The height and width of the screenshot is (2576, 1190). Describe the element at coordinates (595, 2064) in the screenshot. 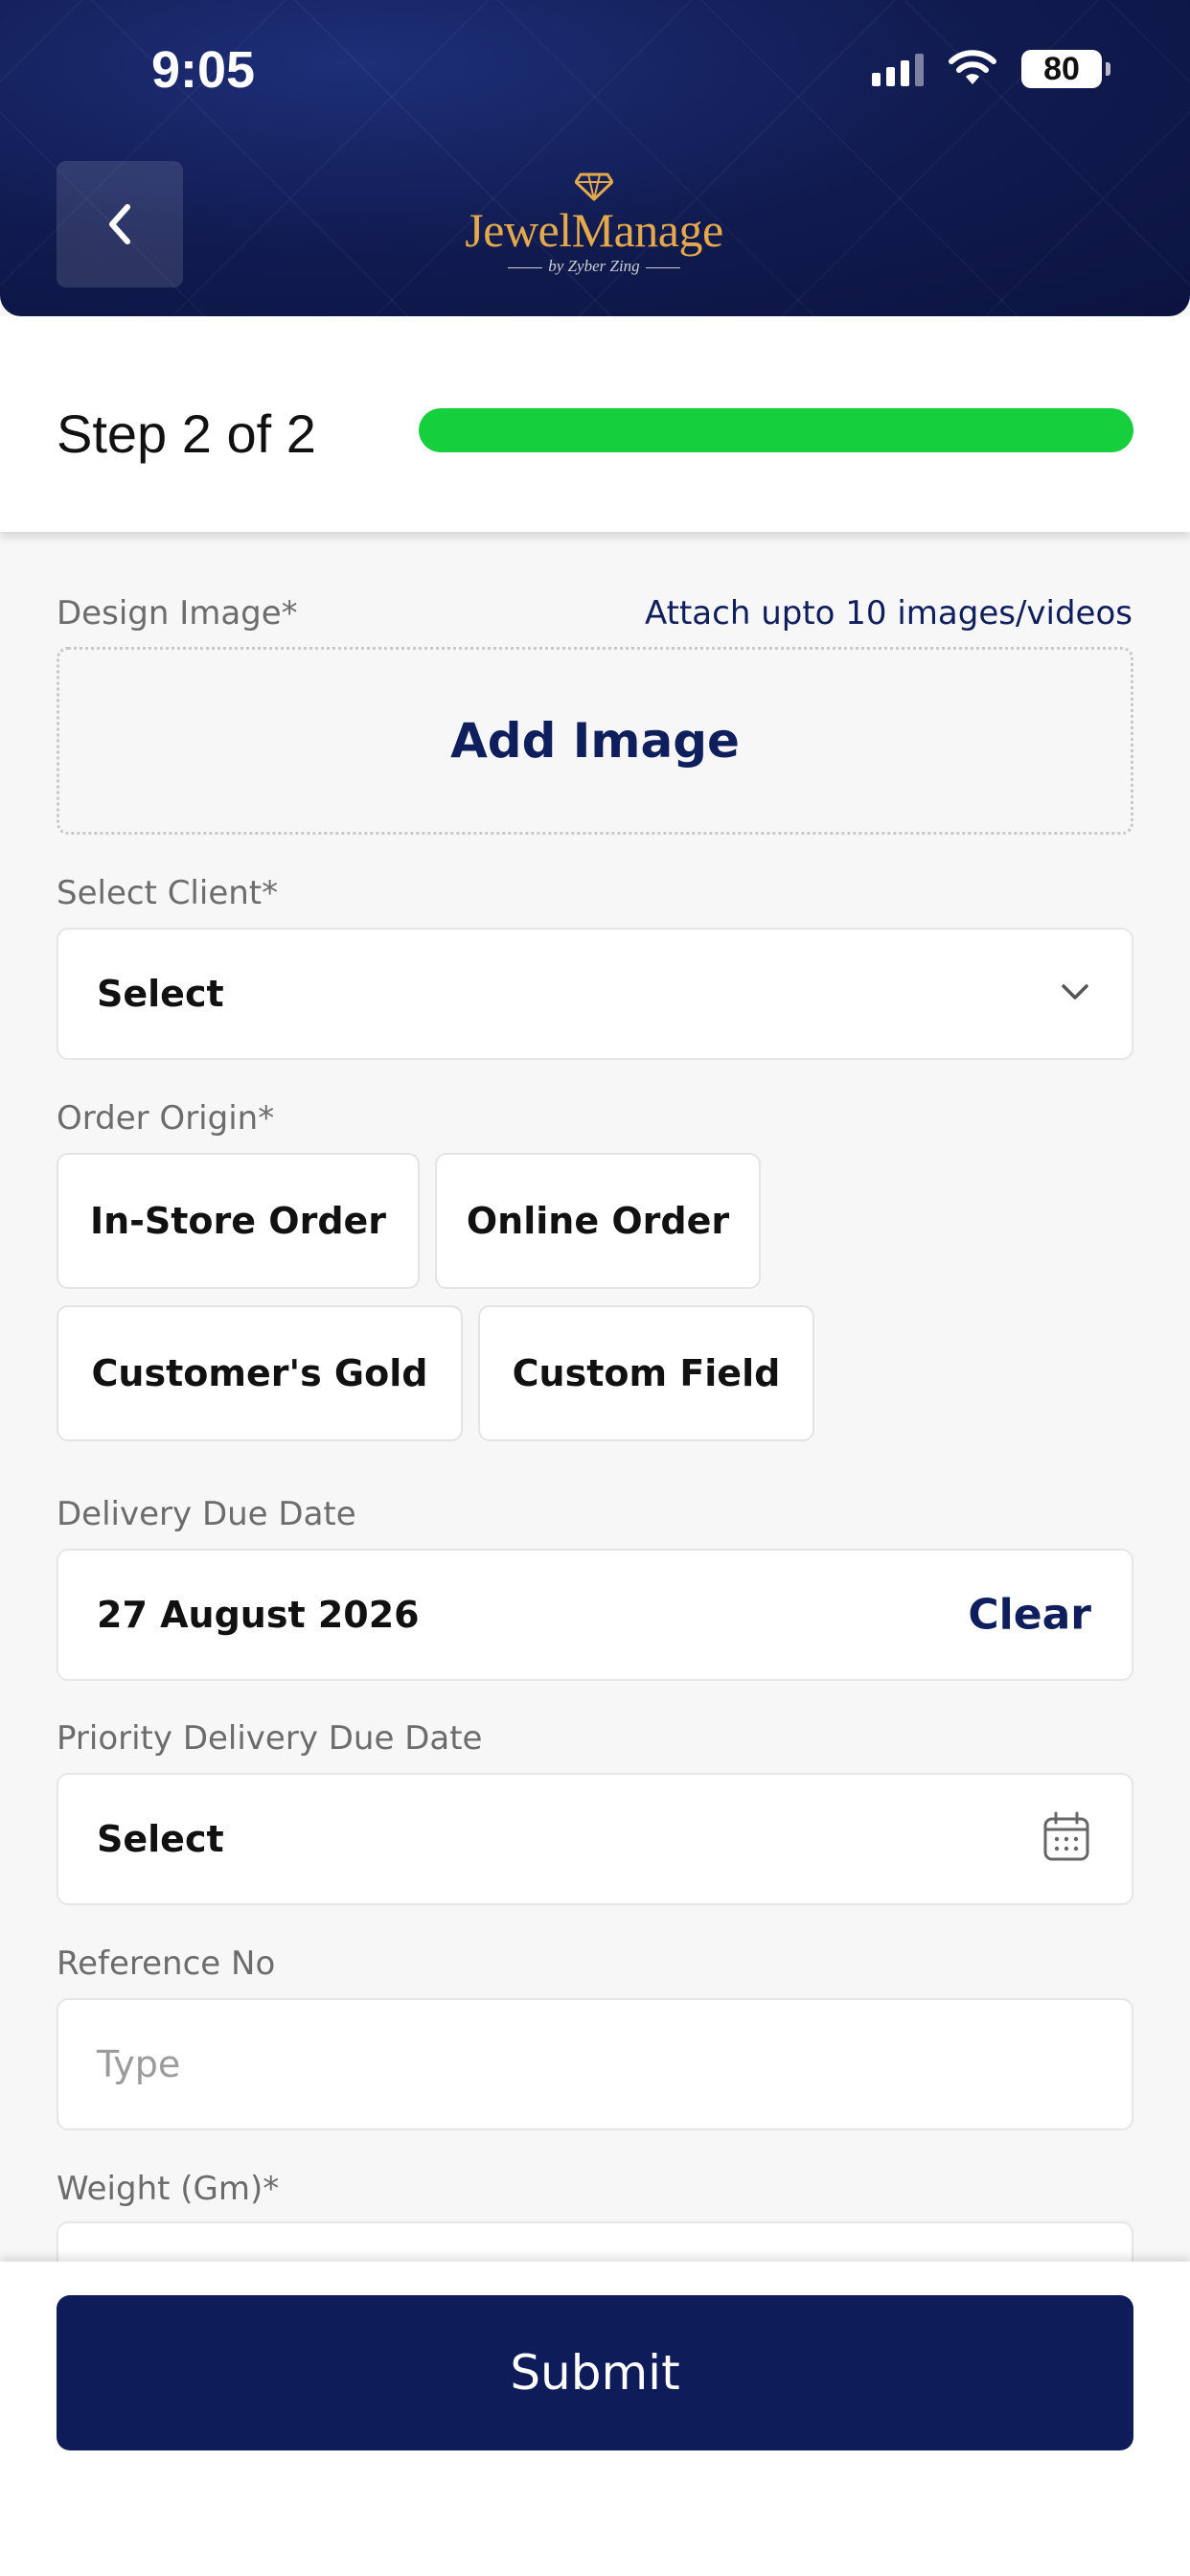

I see `reference-no-input: Type` at that location.